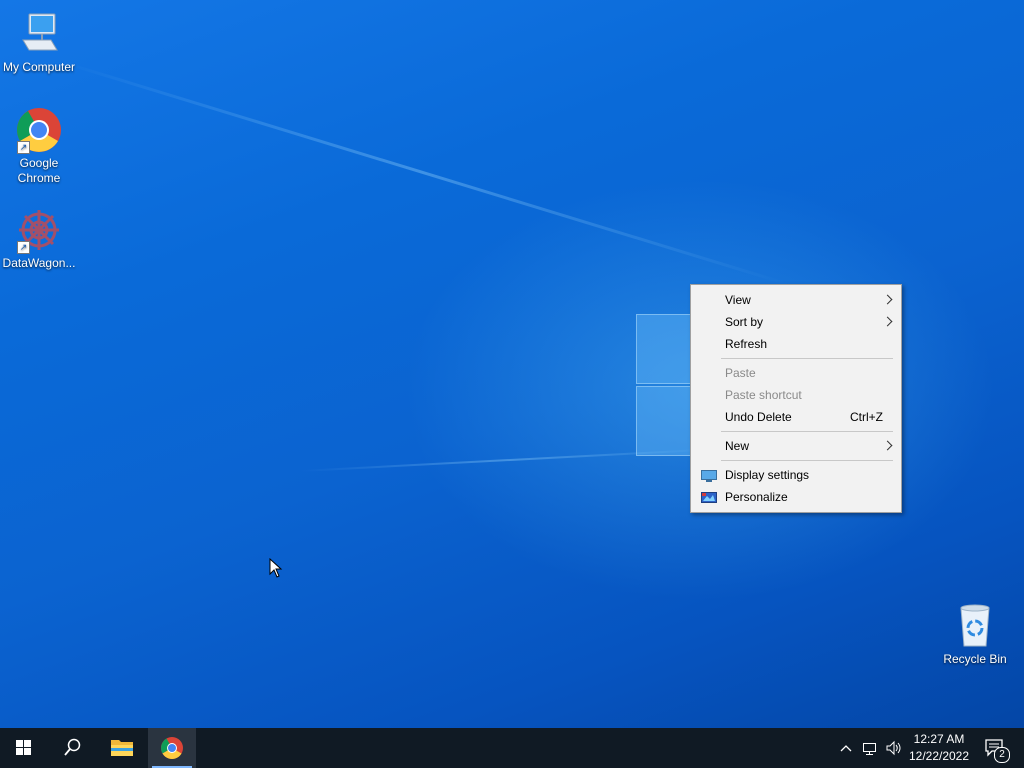 The image size is (1024, 773). Describe the element at coordinates (276, 567) in the screenshot. I see `mouse-pointer-icon` at that location.